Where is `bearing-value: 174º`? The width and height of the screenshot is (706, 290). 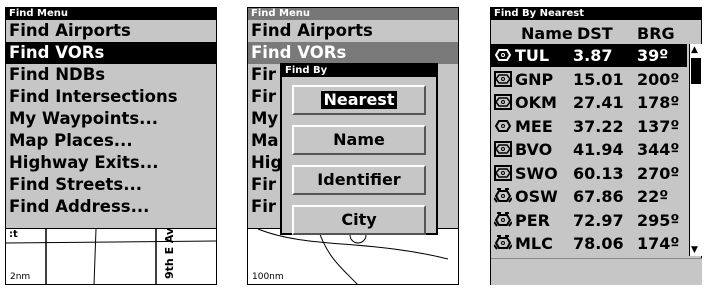
bearing-value: 174º is located at coordinates (658, 243).